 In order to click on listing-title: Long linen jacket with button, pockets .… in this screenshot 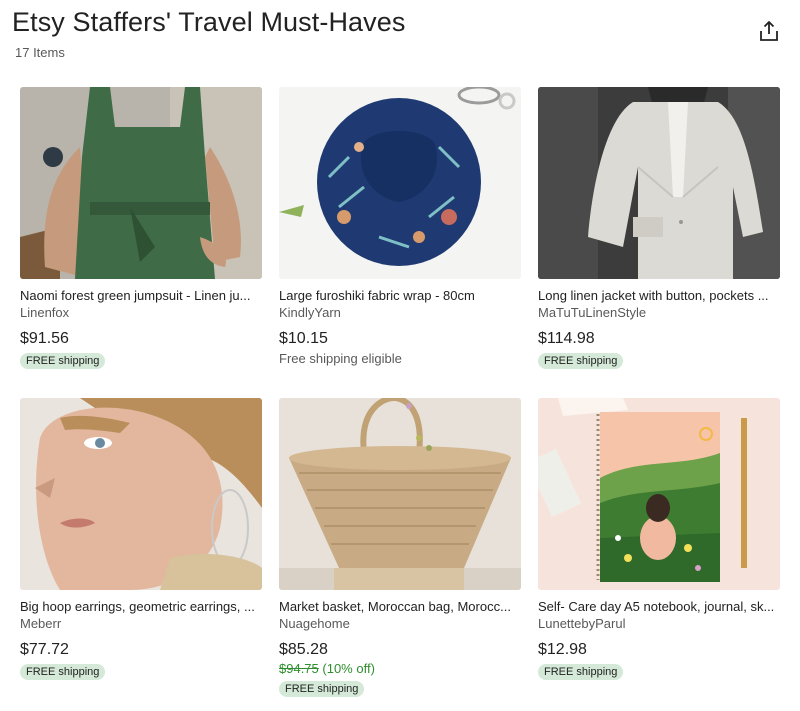, I will do `click(659, 296)`.